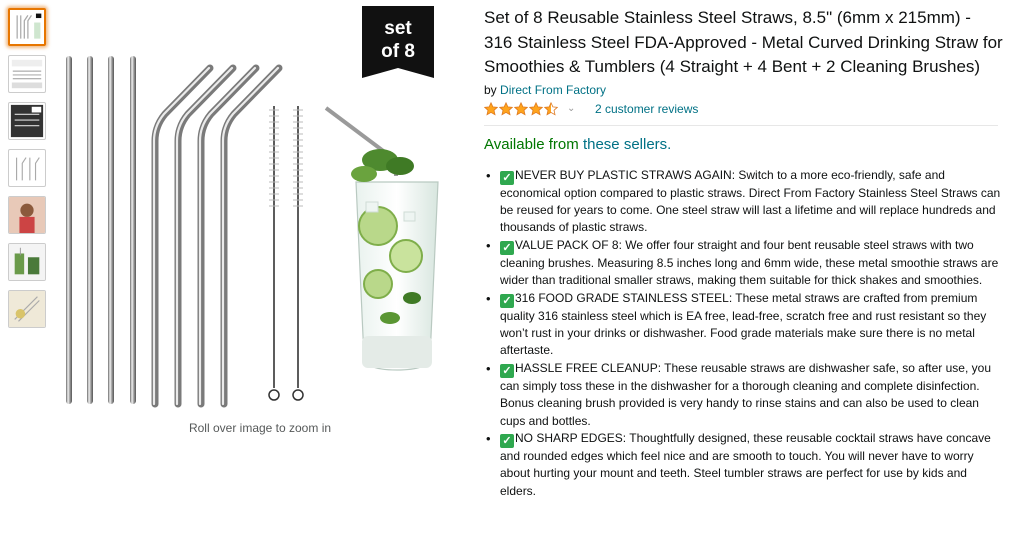 Image resolution: width=1024 pixels, height=541 pixels. Describe the element at coordinates (744, 144) in the screenshot. I see `availability: Available from these sellers.` at that location.